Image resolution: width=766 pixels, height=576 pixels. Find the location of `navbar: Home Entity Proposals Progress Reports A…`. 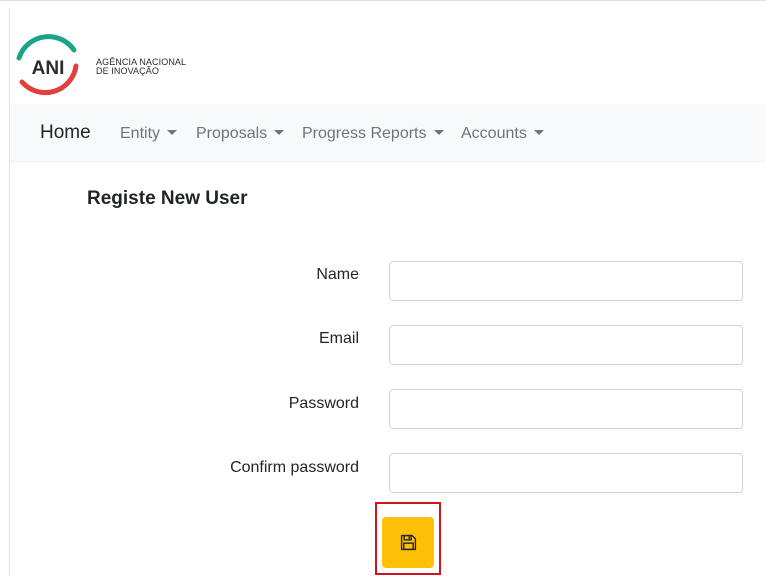

navbar: Home Entity Proposals Progress Reports A… is located at coordinates (388, 133).